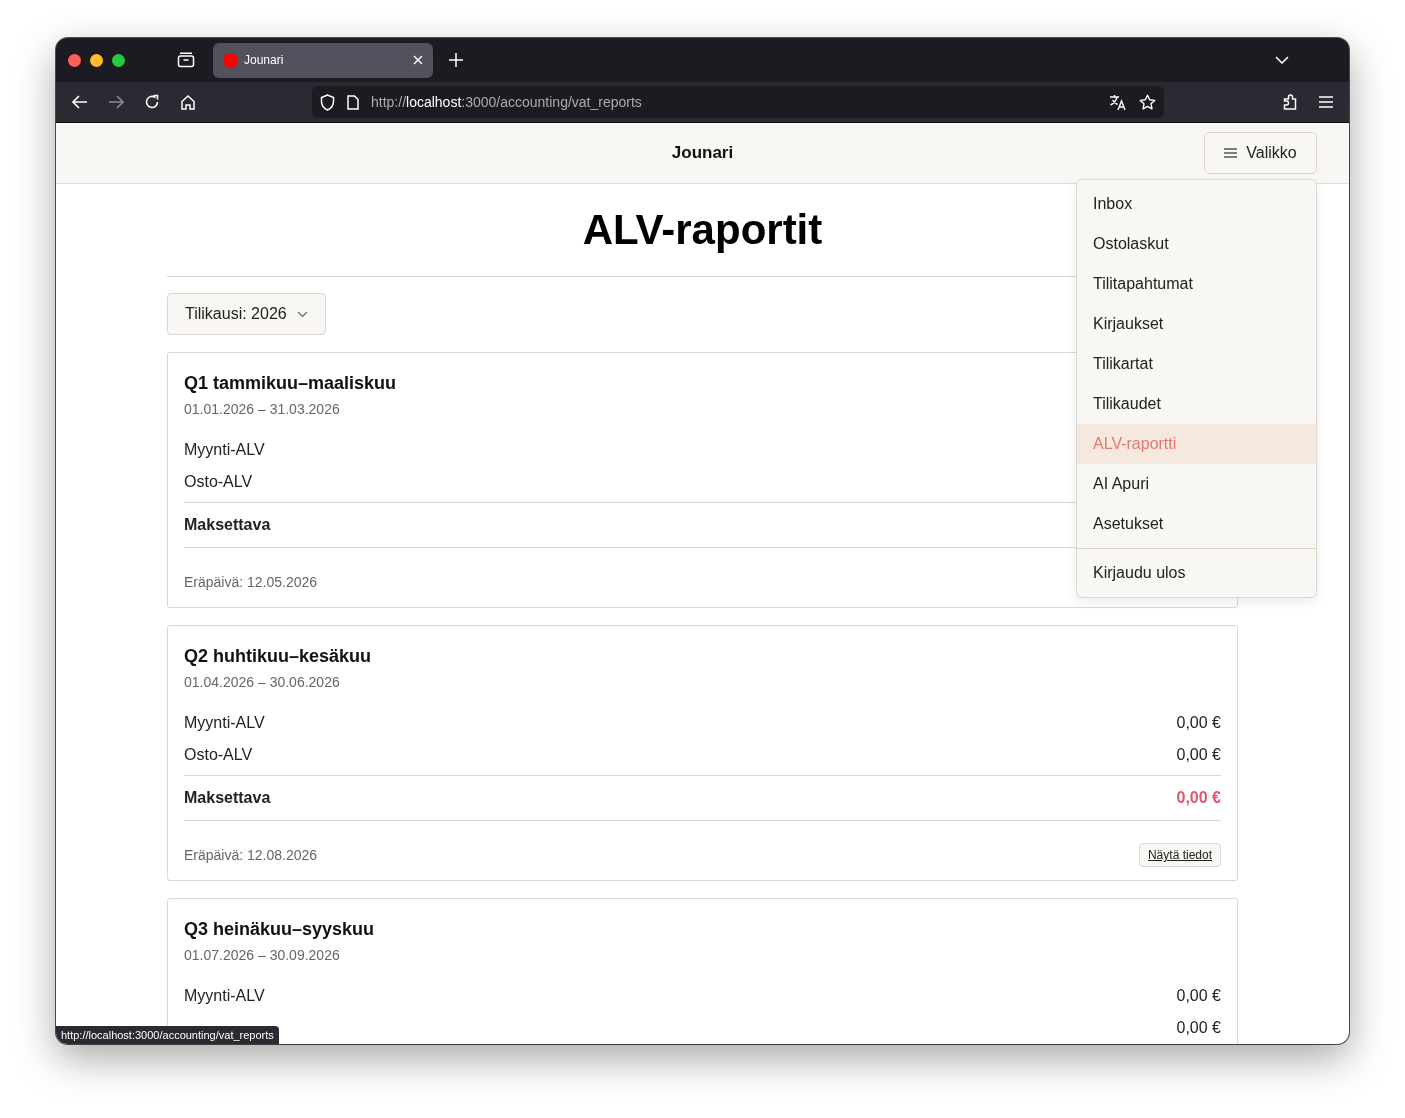 This screenshot has width=1405, height=1118. I want to click on quarter-title: Q1 tammikuu–maaliskuu, so click(291, 383).